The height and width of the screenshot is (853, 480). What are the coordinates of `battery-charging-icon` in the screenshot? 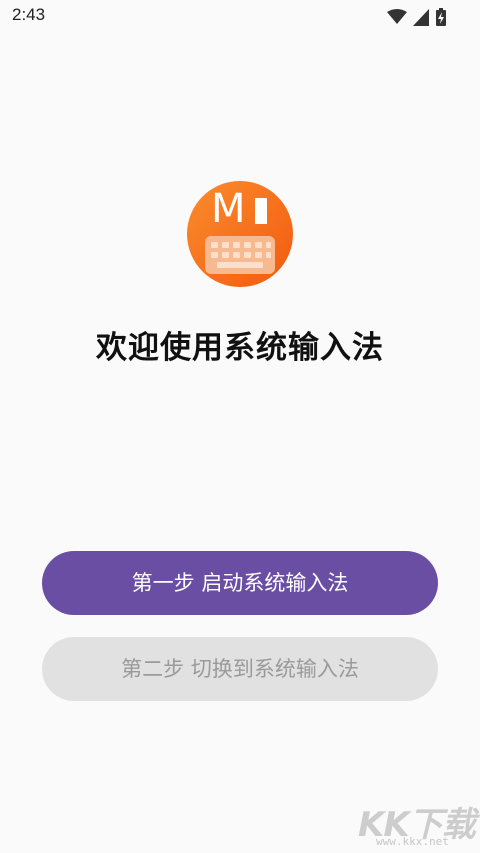 It's located at (441, 17).